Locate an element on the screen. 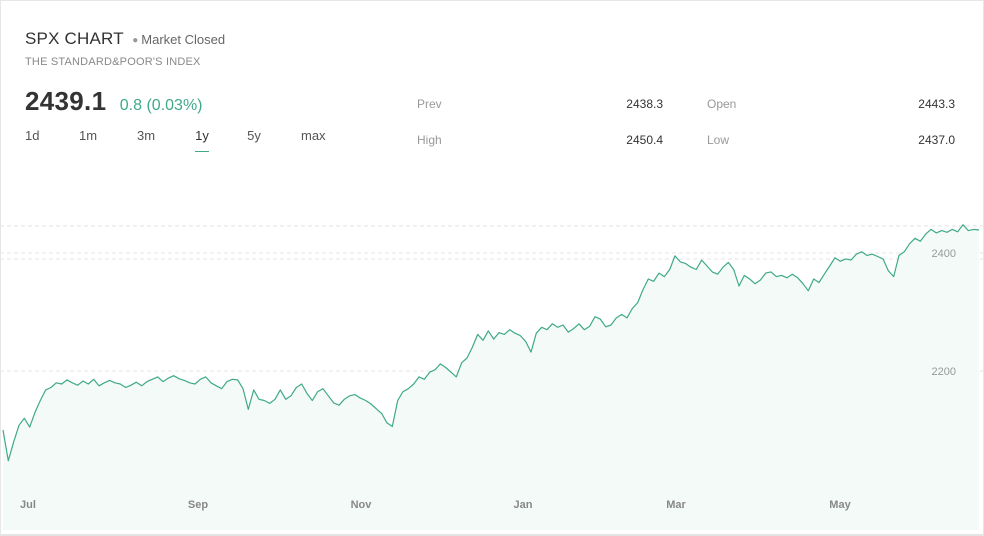 This screenshot has width=984, height=536. tab-1d: 1d is located at coordinates (32, 139).